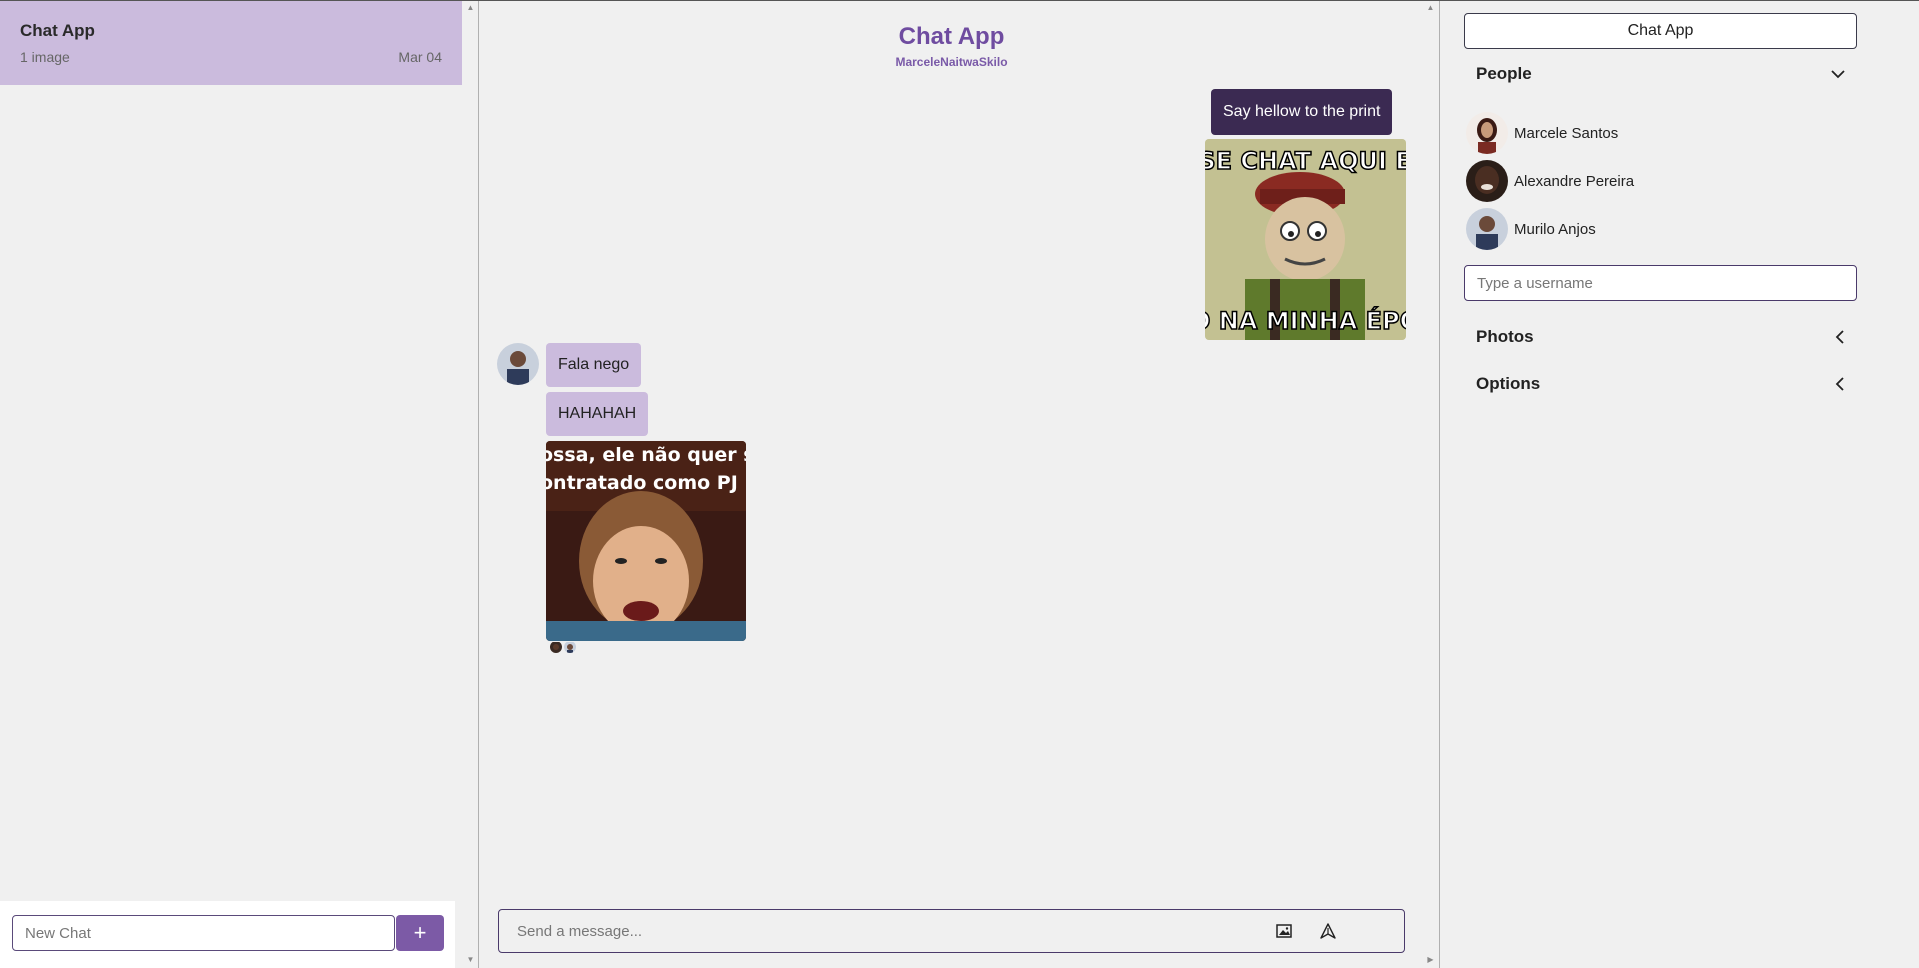 The width and height of the screenshot is (1919, 968). What do you see at coordinates (231, 57) in the screenshot?
I see `chat-list-item-meta: 1 image Mar 04` at bounding box center [231, 57].